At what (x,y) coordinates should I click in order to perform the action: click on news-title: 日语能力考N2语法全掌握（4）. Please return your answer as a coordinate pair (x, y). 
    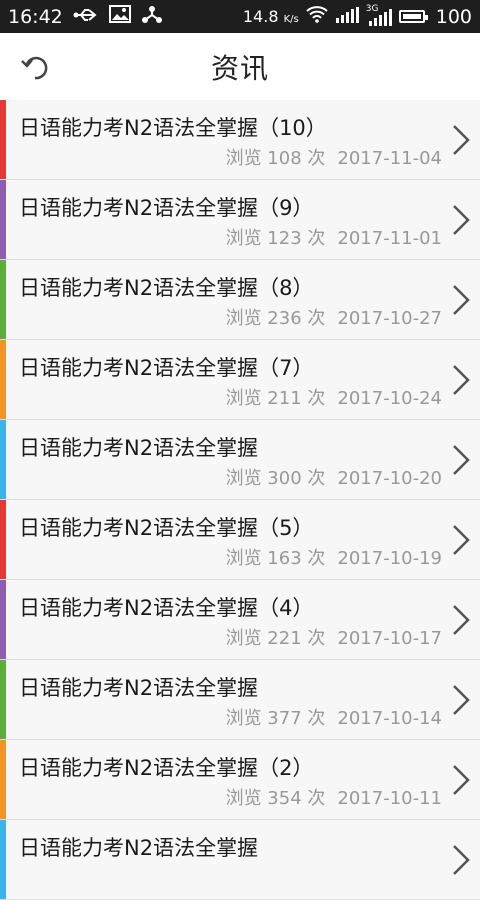
    Looking at the image, I should click on (166, 608).